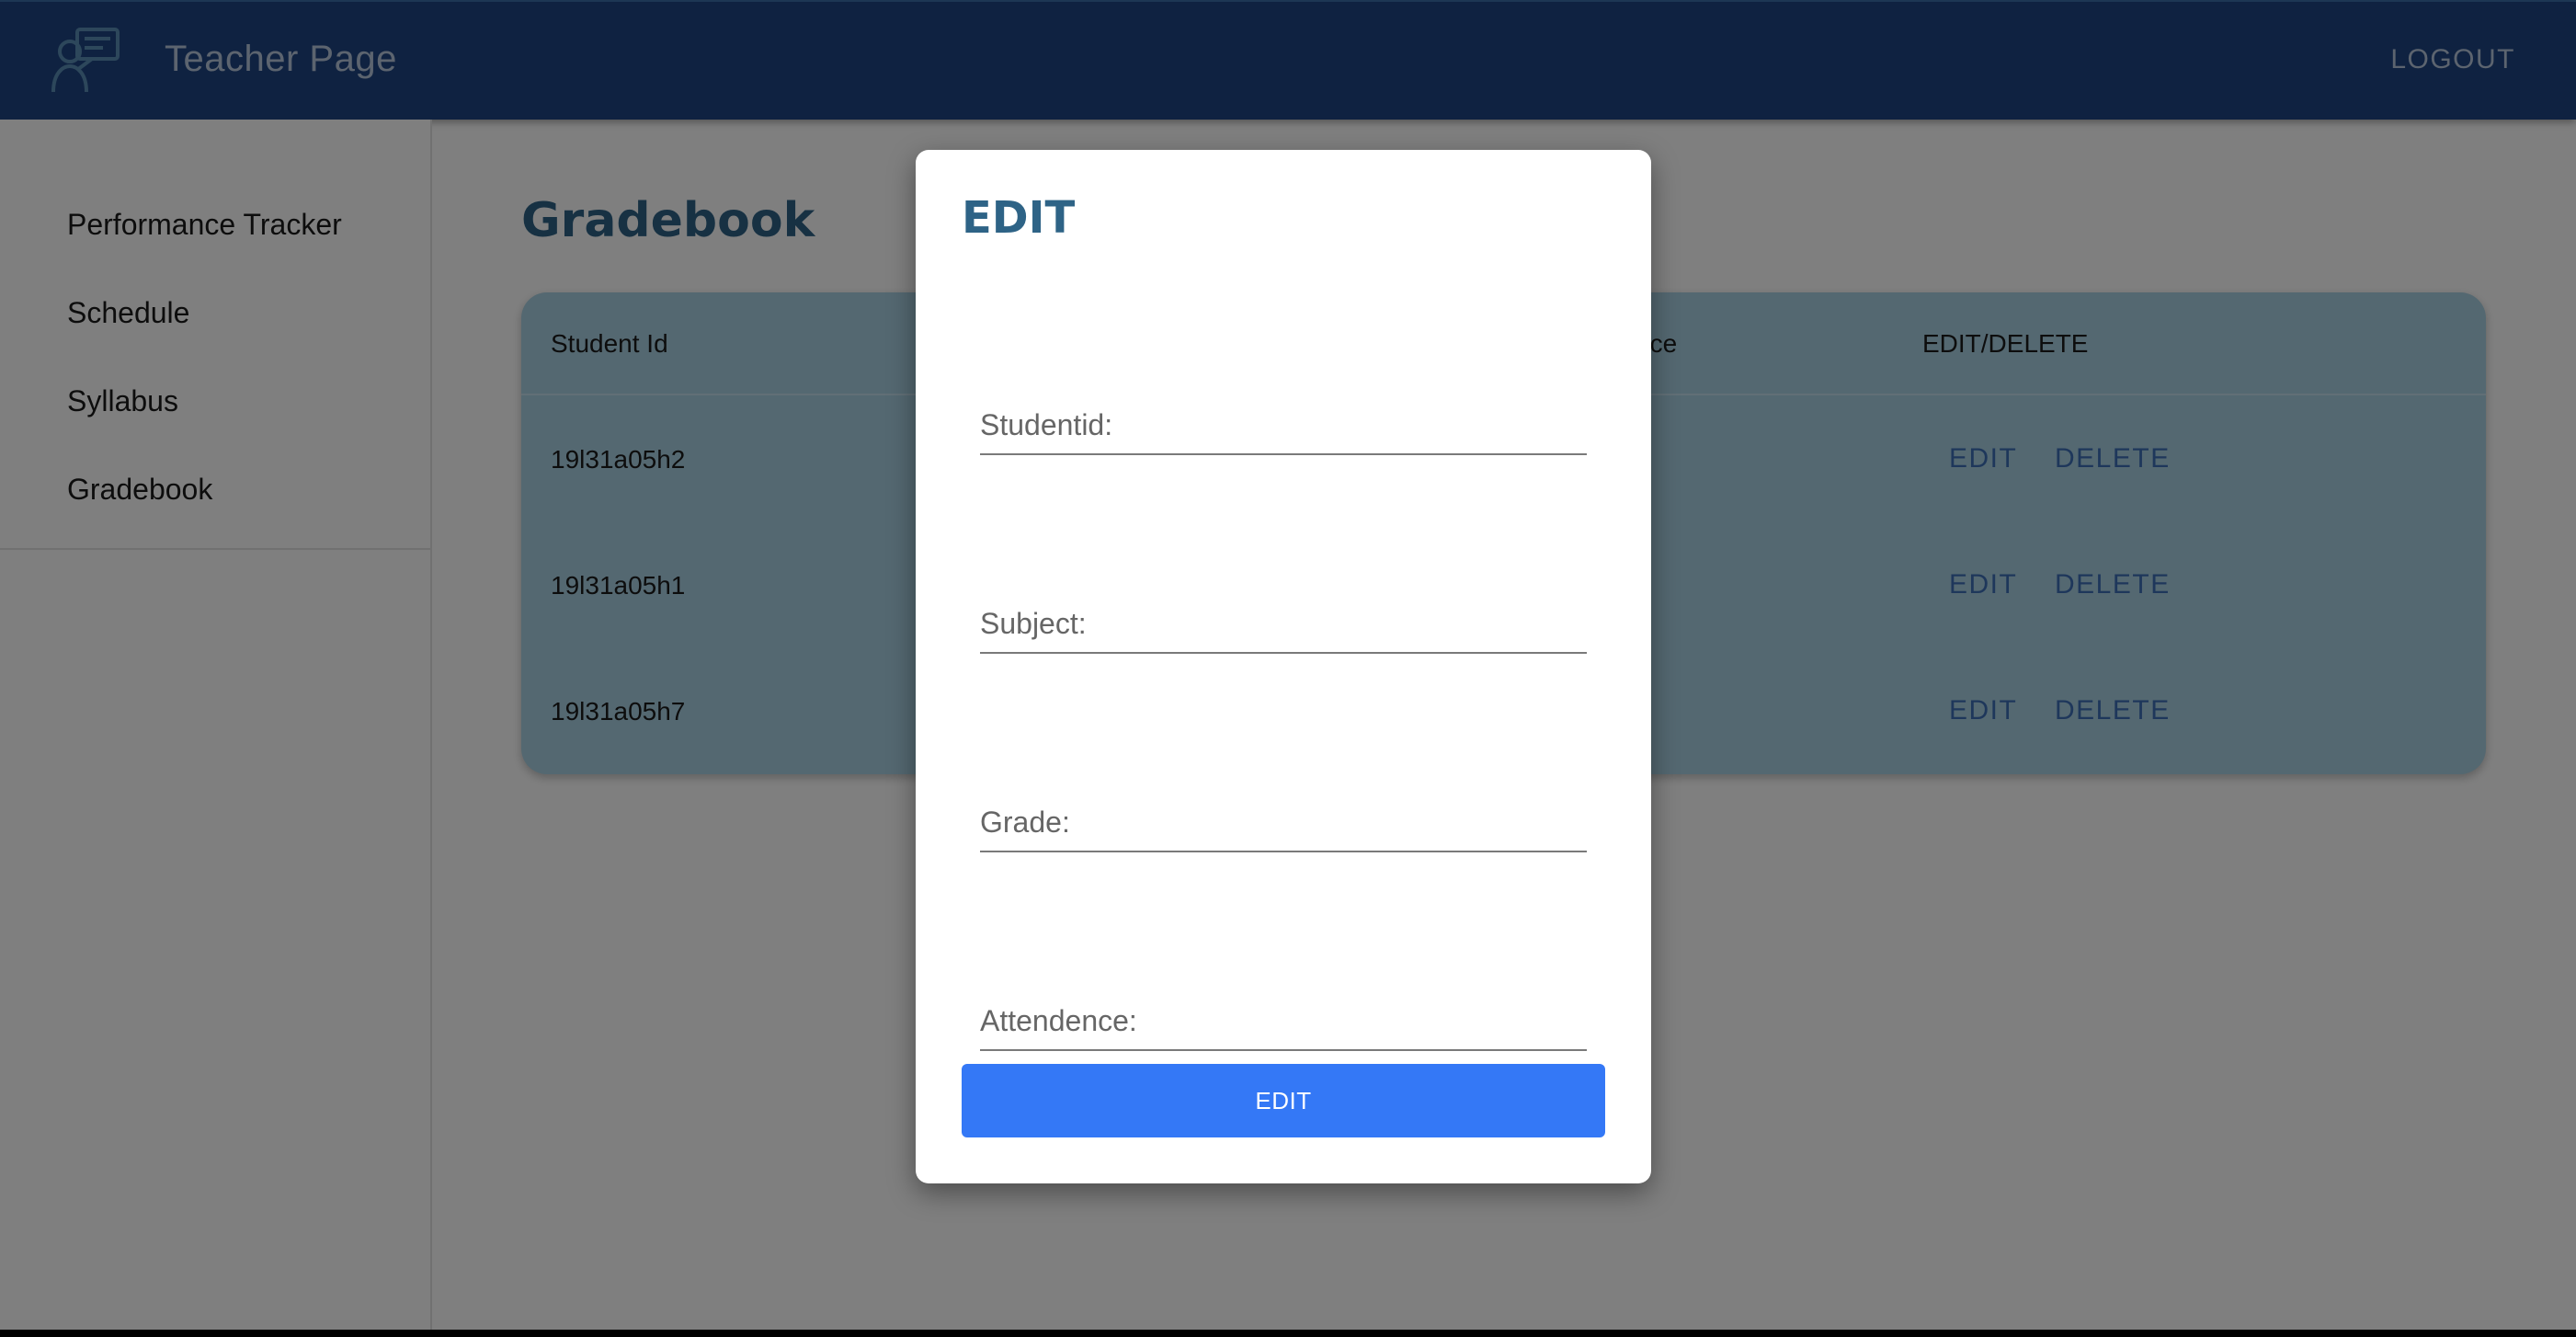 The image size is (2576, 1337). I want to click on grade-field, so click(1283, 811).